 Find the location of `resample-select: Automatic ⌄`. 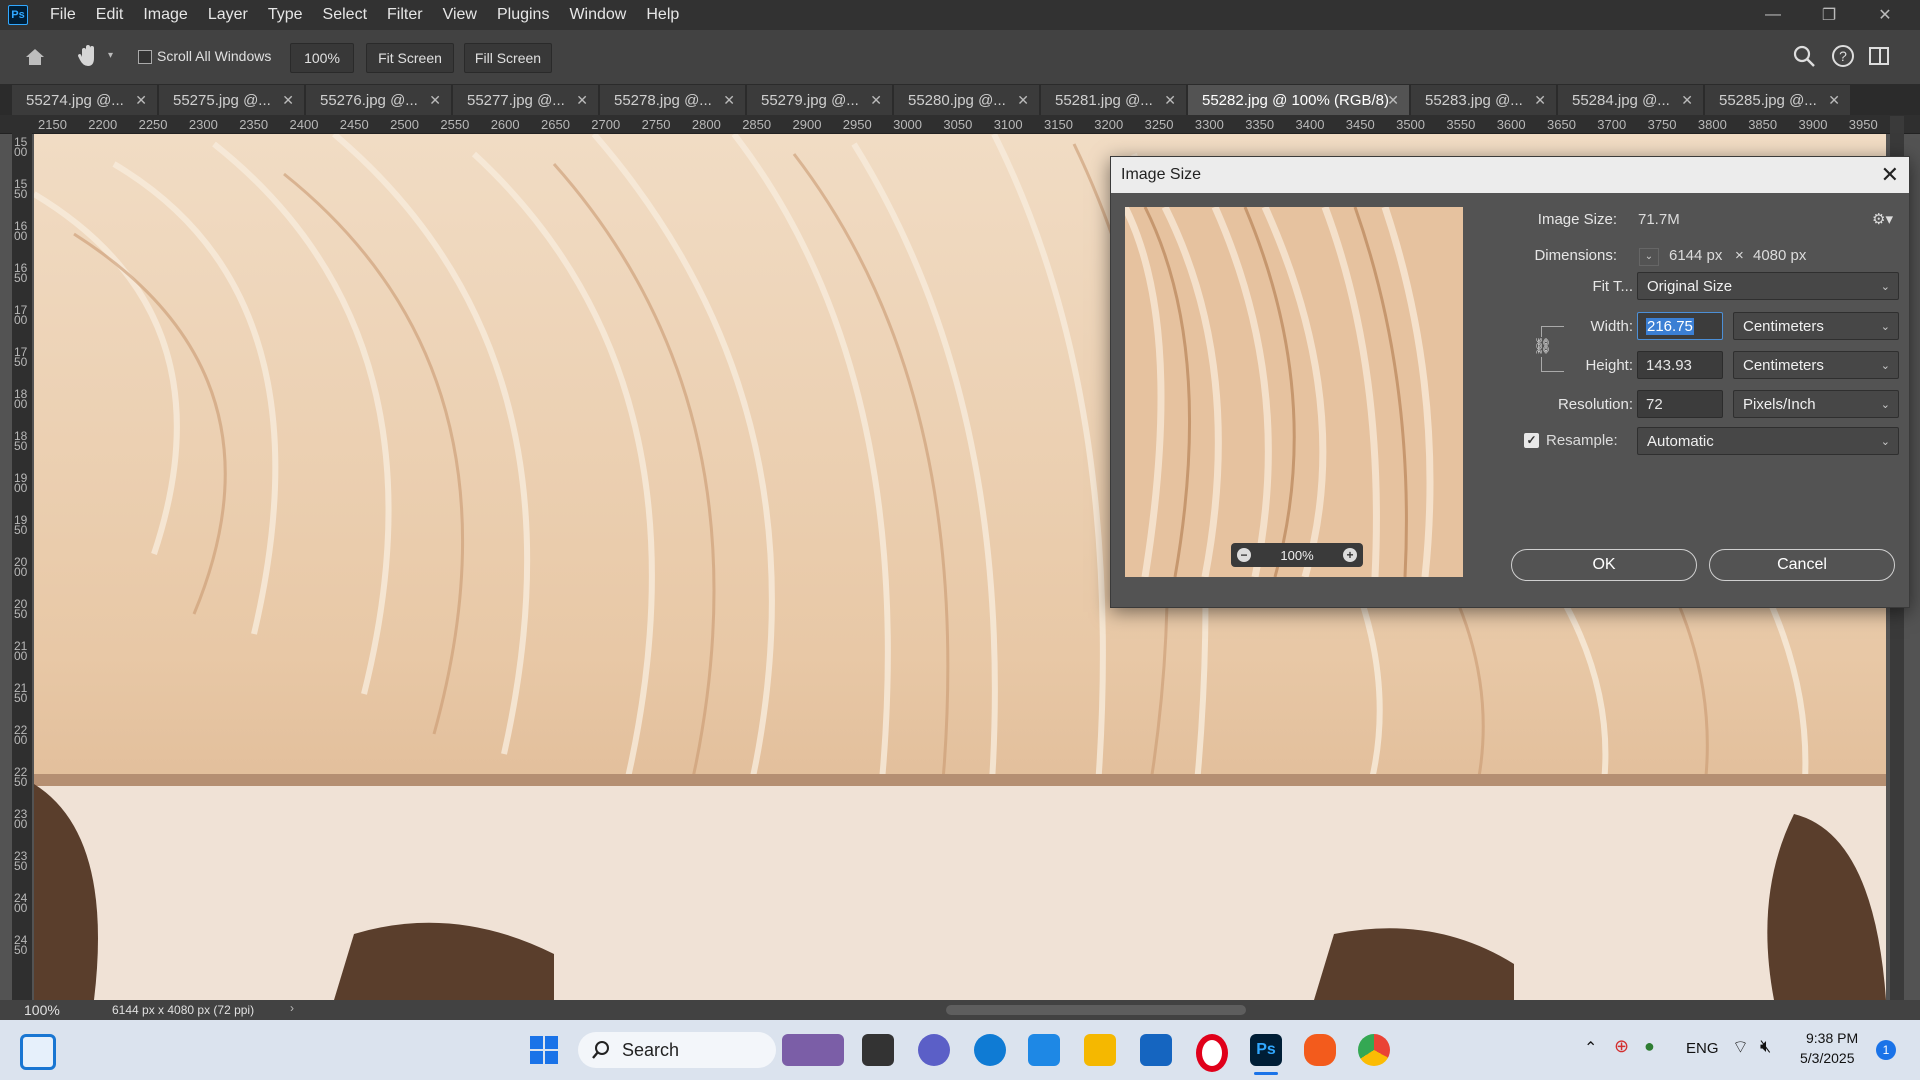

resample-select: Automatic ⌄ is located at coordinates (1768, 441).